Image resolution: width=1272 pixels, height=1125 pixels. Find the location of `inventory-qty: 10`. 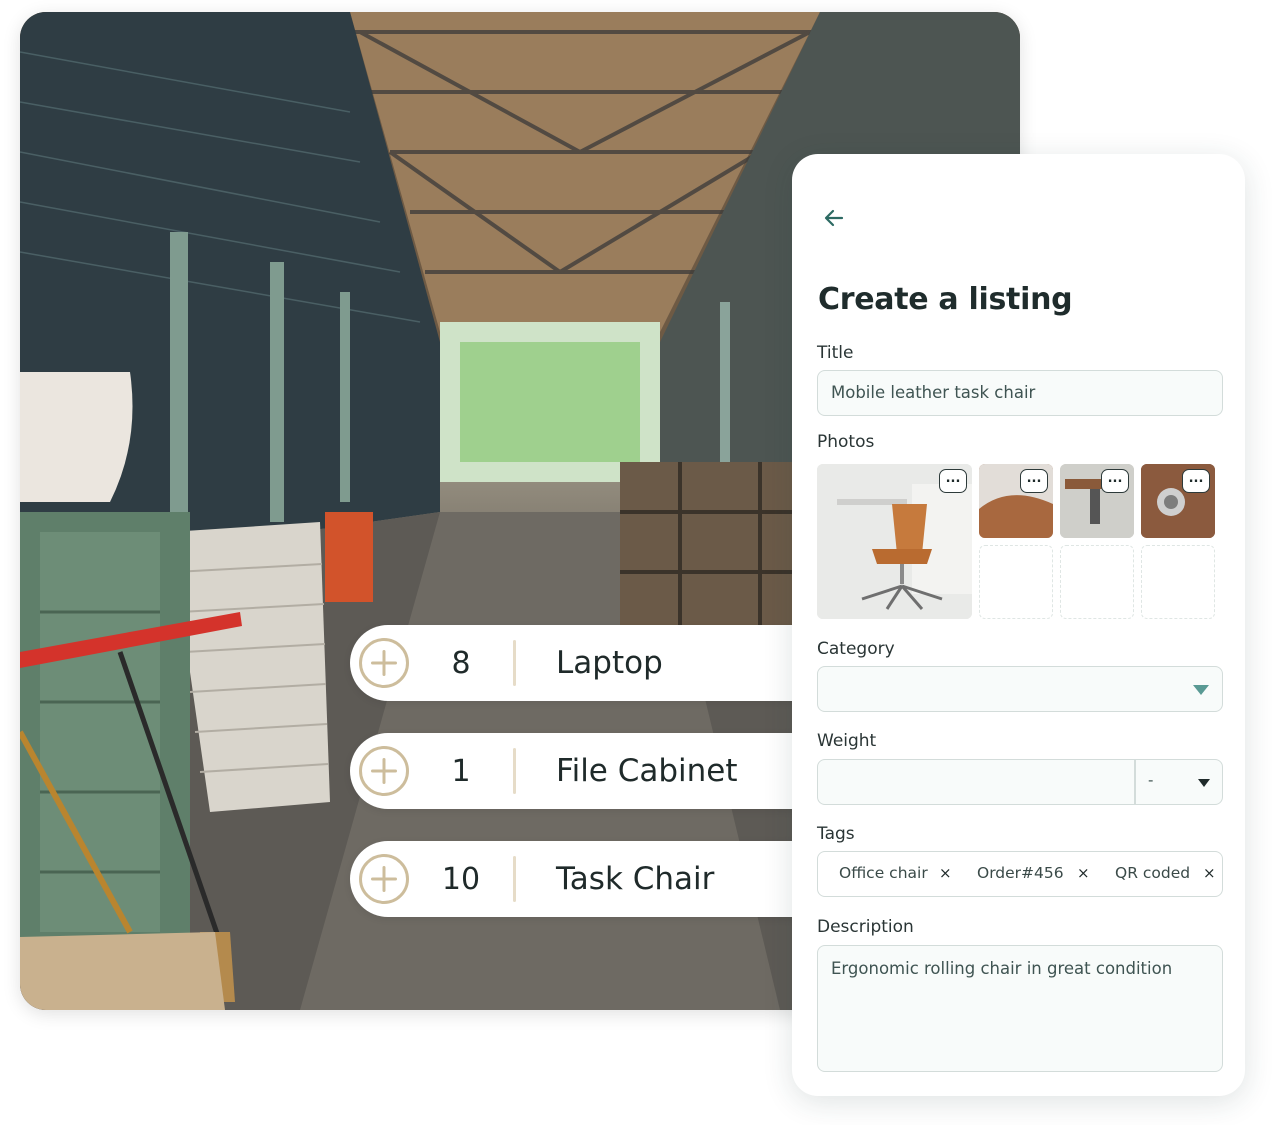

inventory-qty: 10 is located at coordinates (461, 879).